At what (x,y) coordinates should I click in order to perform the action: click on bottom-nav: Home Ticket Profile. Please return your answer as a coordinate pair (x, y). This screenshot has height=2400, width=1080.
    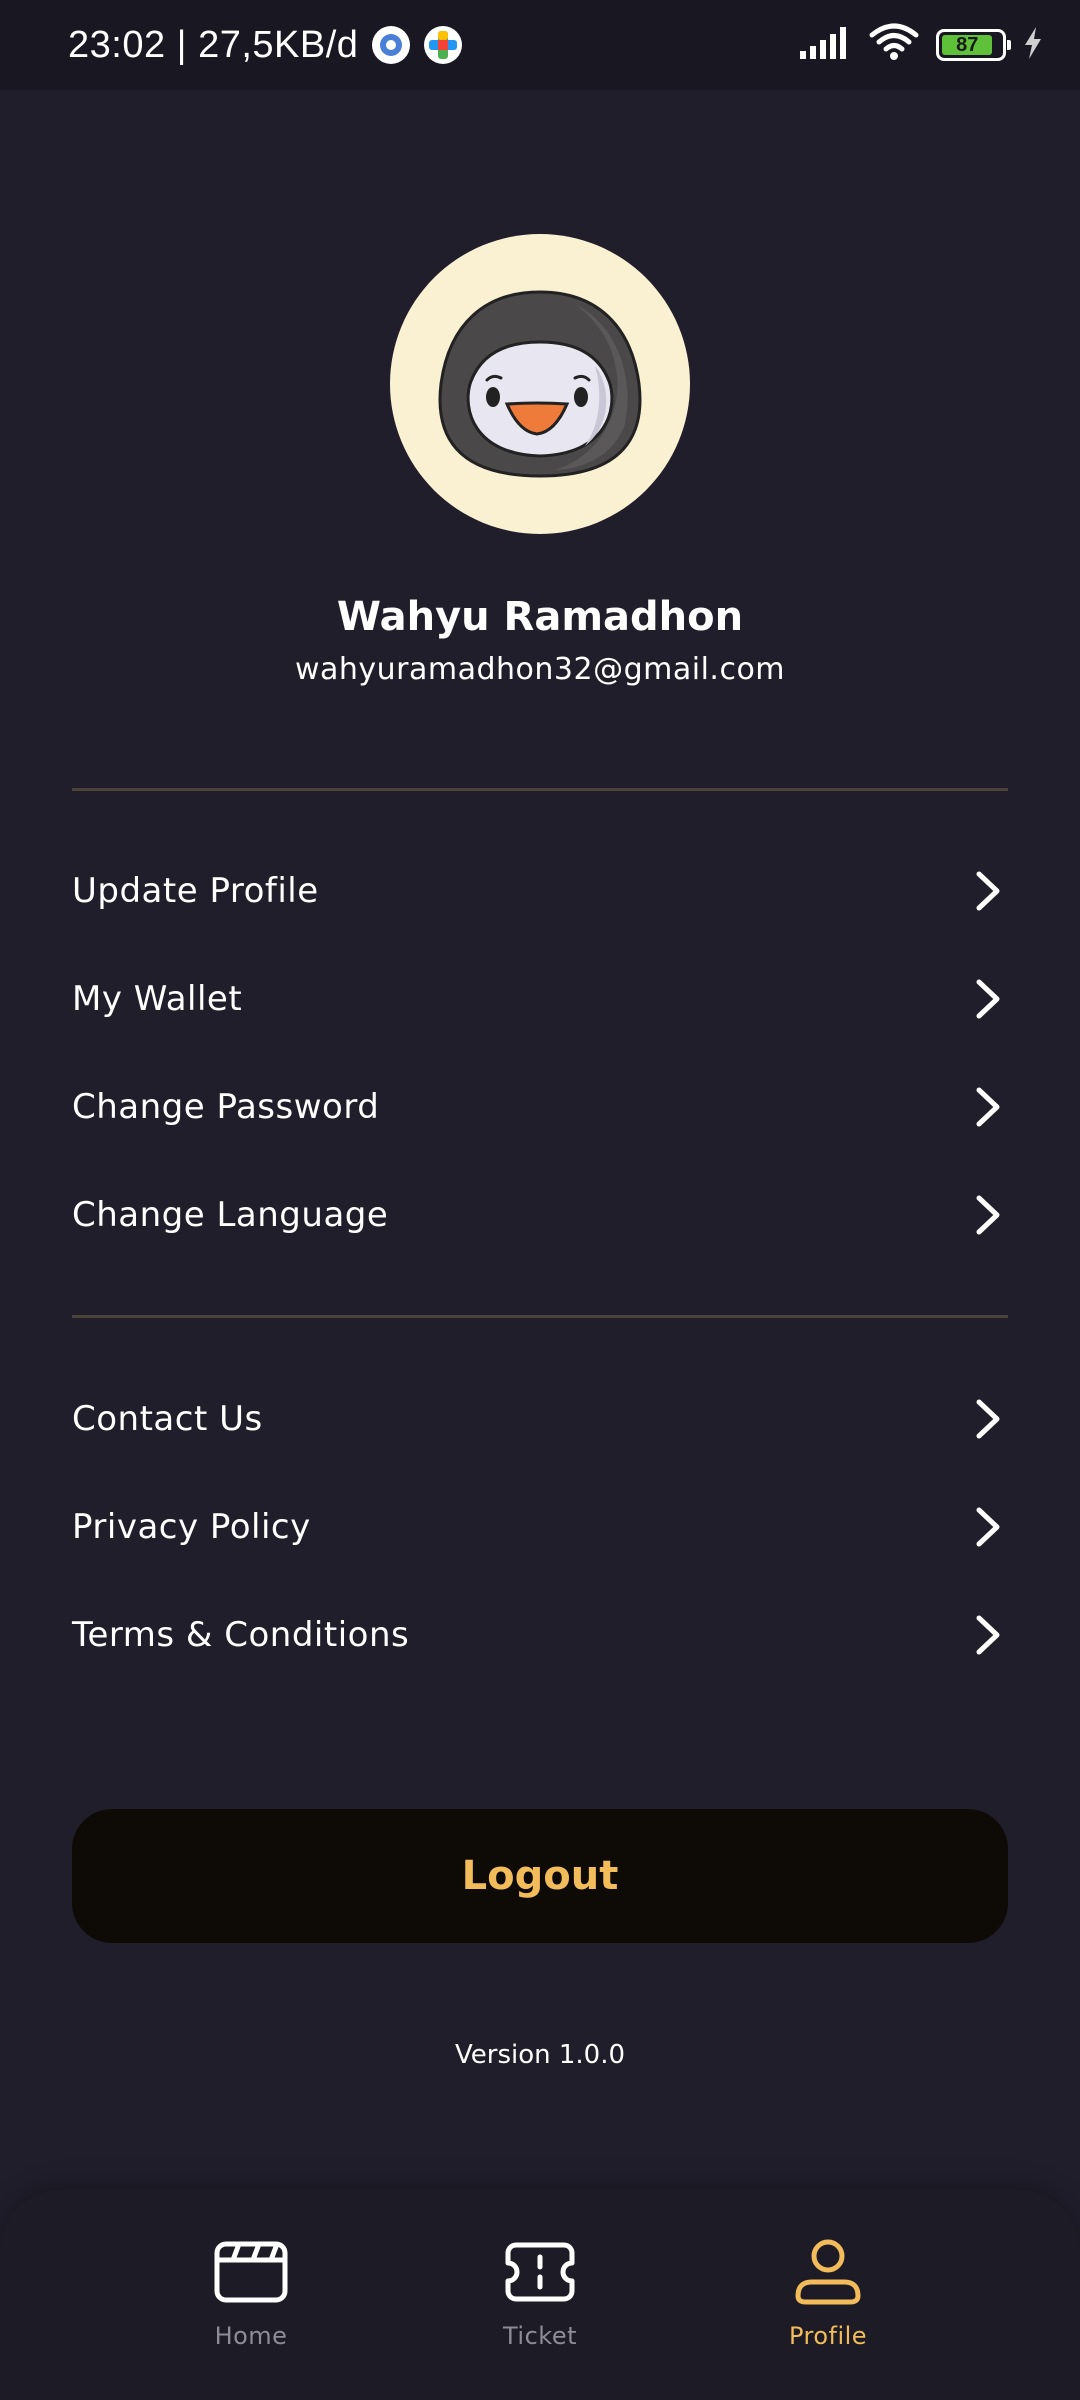
    Looking at the image, I should click on (540, 2295).